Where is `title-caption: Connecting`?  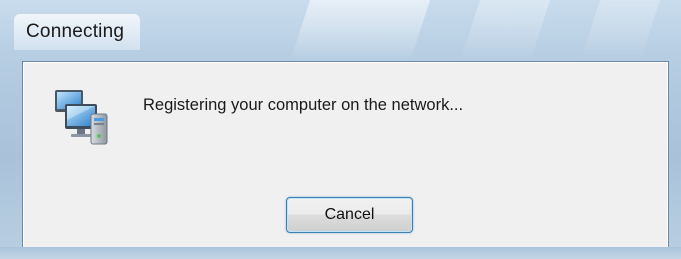 title-caption: Connecting is located at coordinates (77, 32).